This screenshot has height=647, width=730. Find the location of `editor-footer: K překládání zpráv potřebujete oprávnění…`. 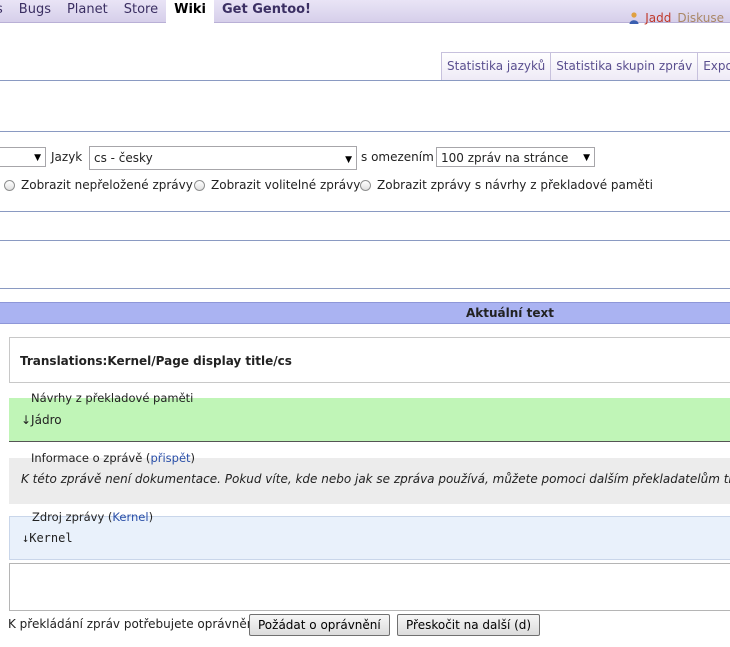

editor-footer: K překládání zpráv potřebujete oprávnění… is located at coordinates (369, 625).